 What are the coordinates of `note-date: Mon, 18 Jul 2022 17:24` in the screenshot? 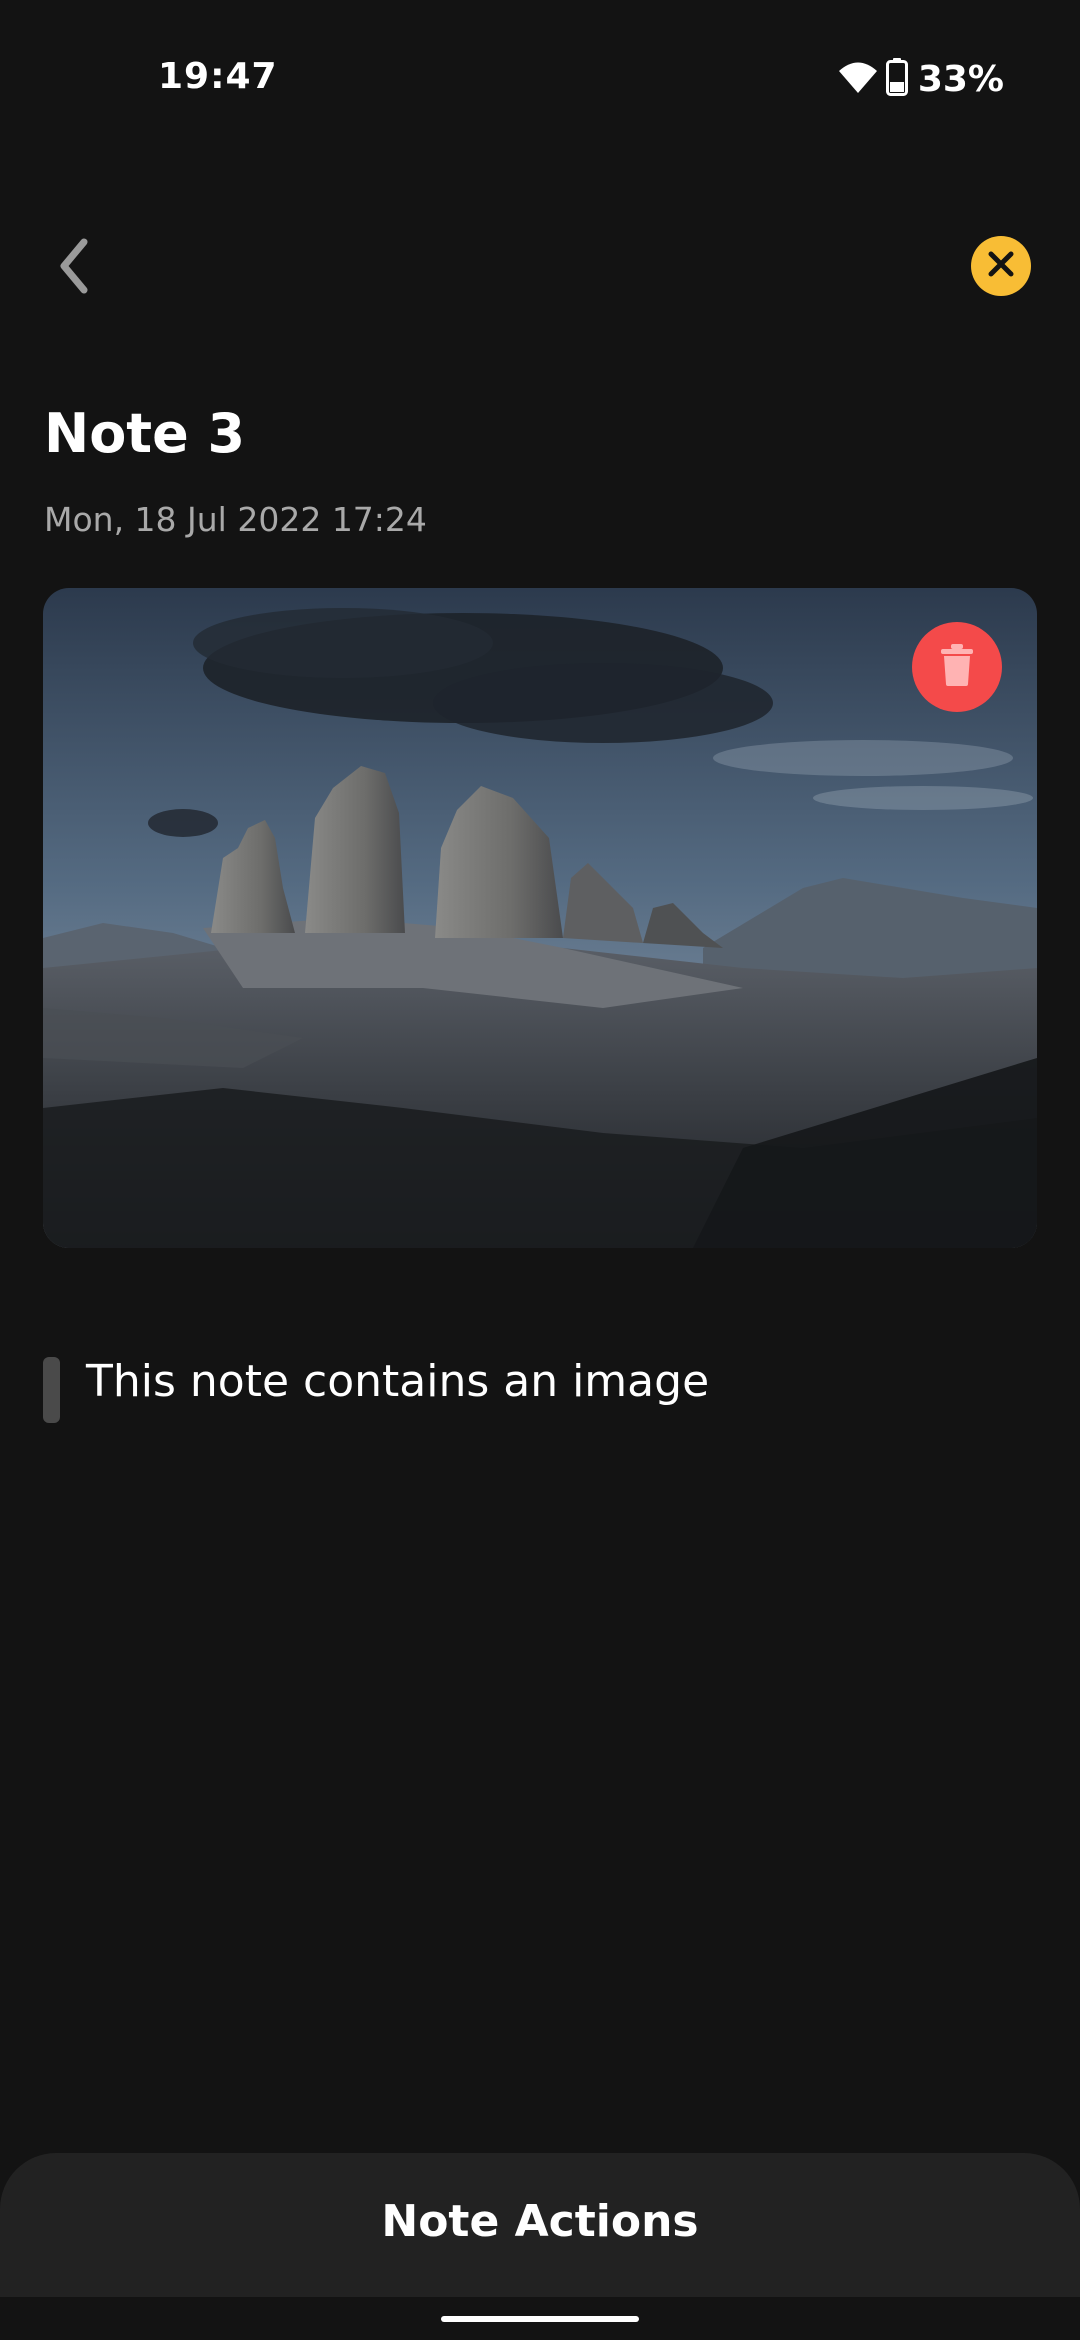 It's located at (235, 519).